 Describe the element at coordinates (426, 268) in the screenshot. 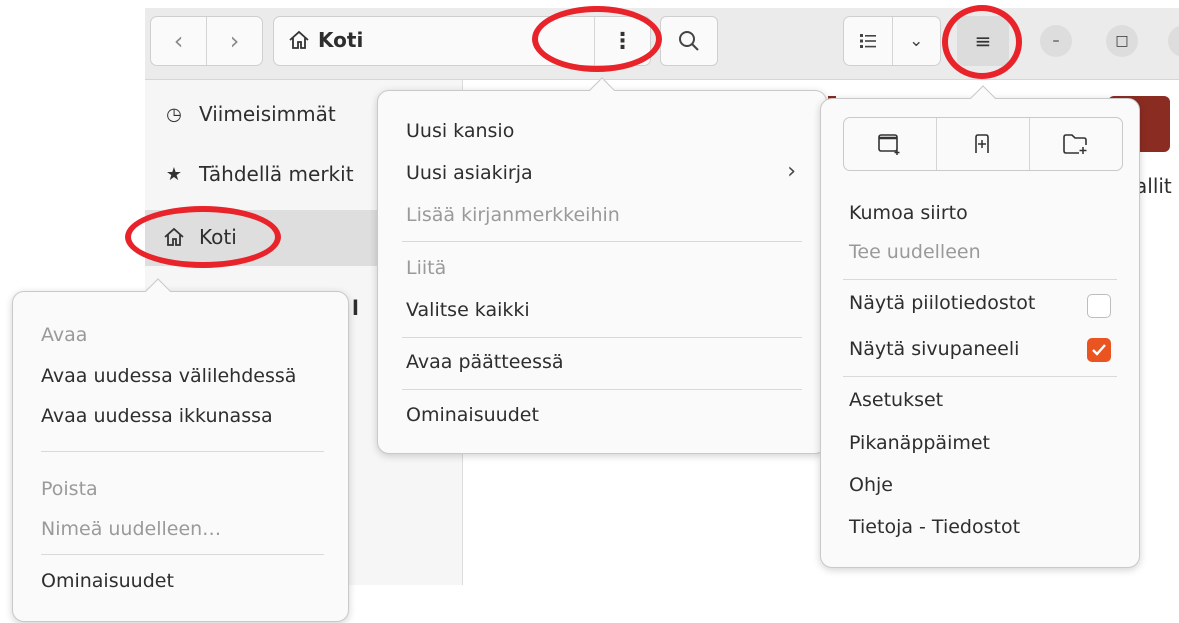

I see `menu-item-paste: Liitä` at that location.